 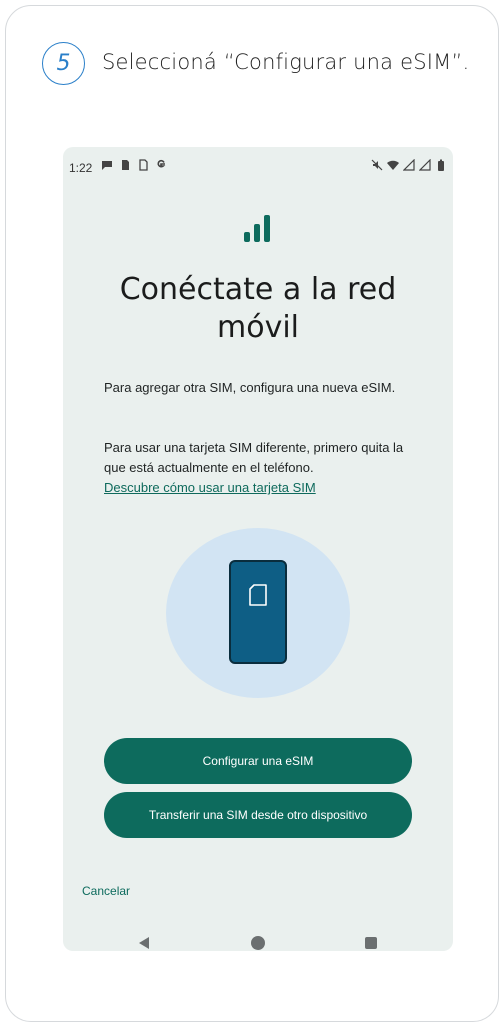 I want to click on status-bar: 1:22, so click(x=258, y=167).